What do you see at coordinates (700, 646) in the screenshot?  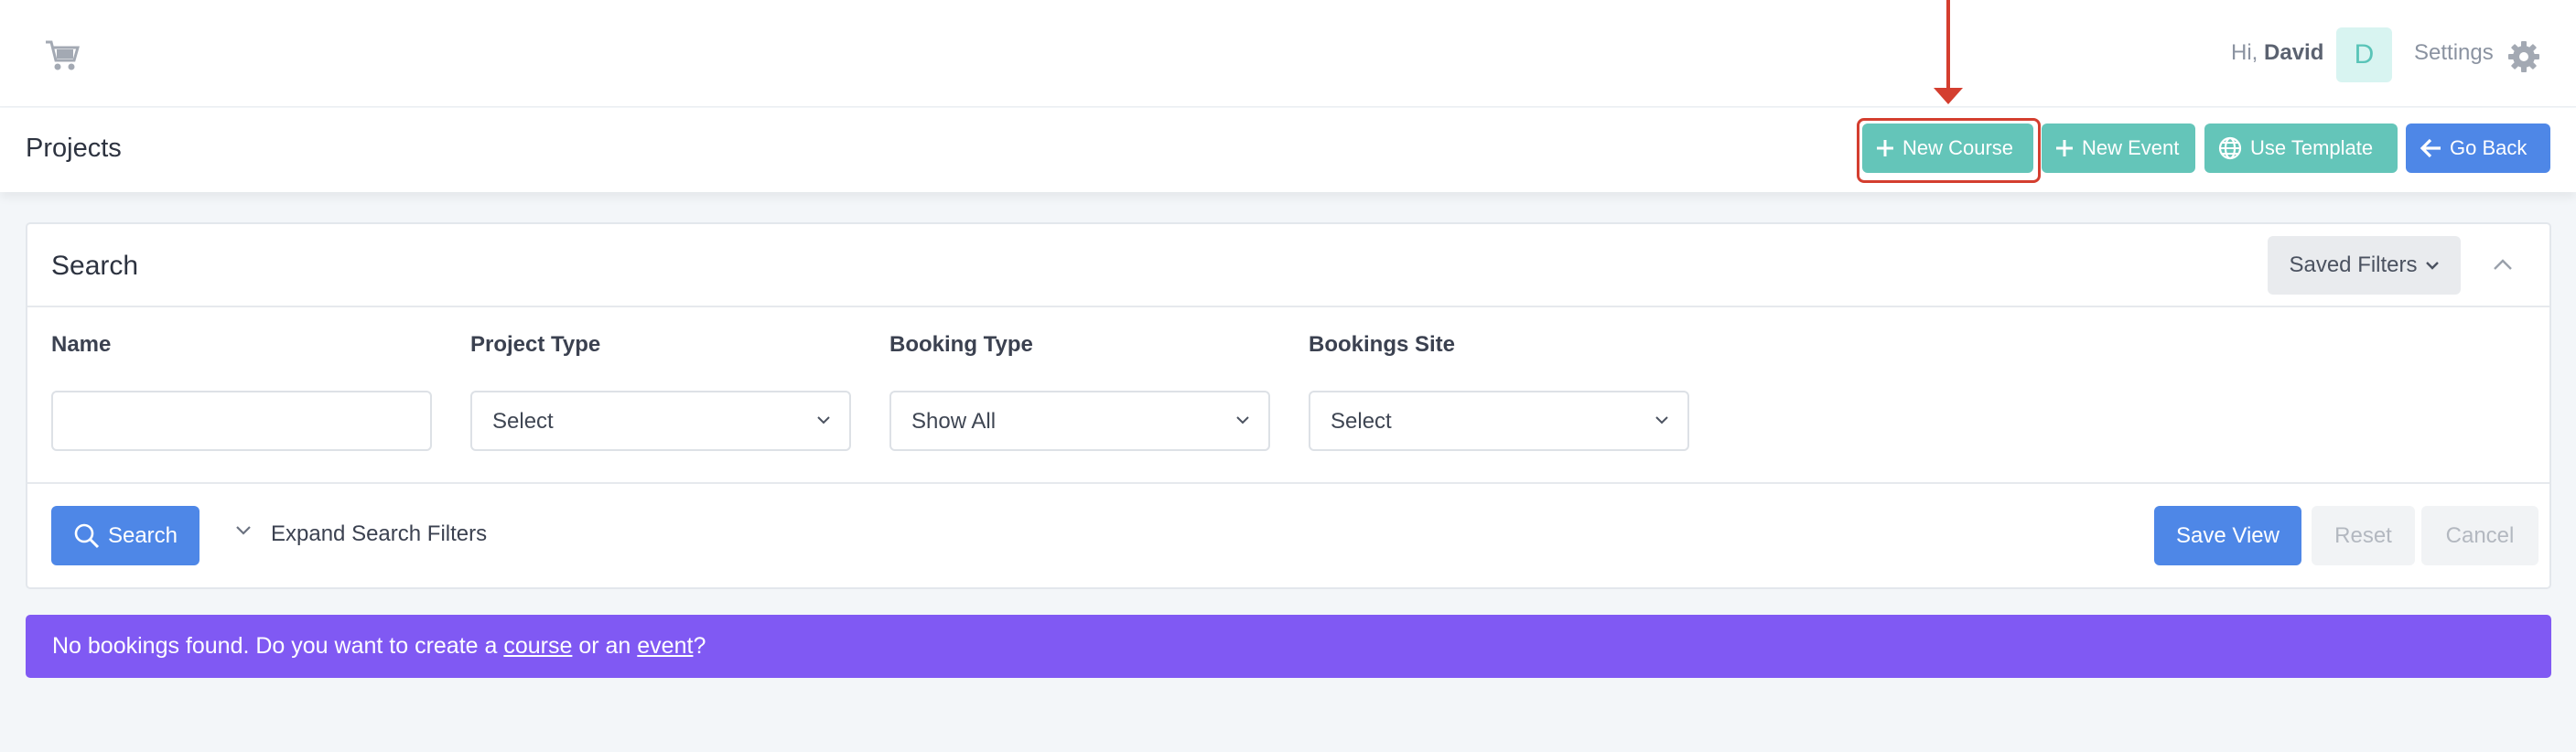 I see `banner-text-after: ?` at bounding box center [700, 646].